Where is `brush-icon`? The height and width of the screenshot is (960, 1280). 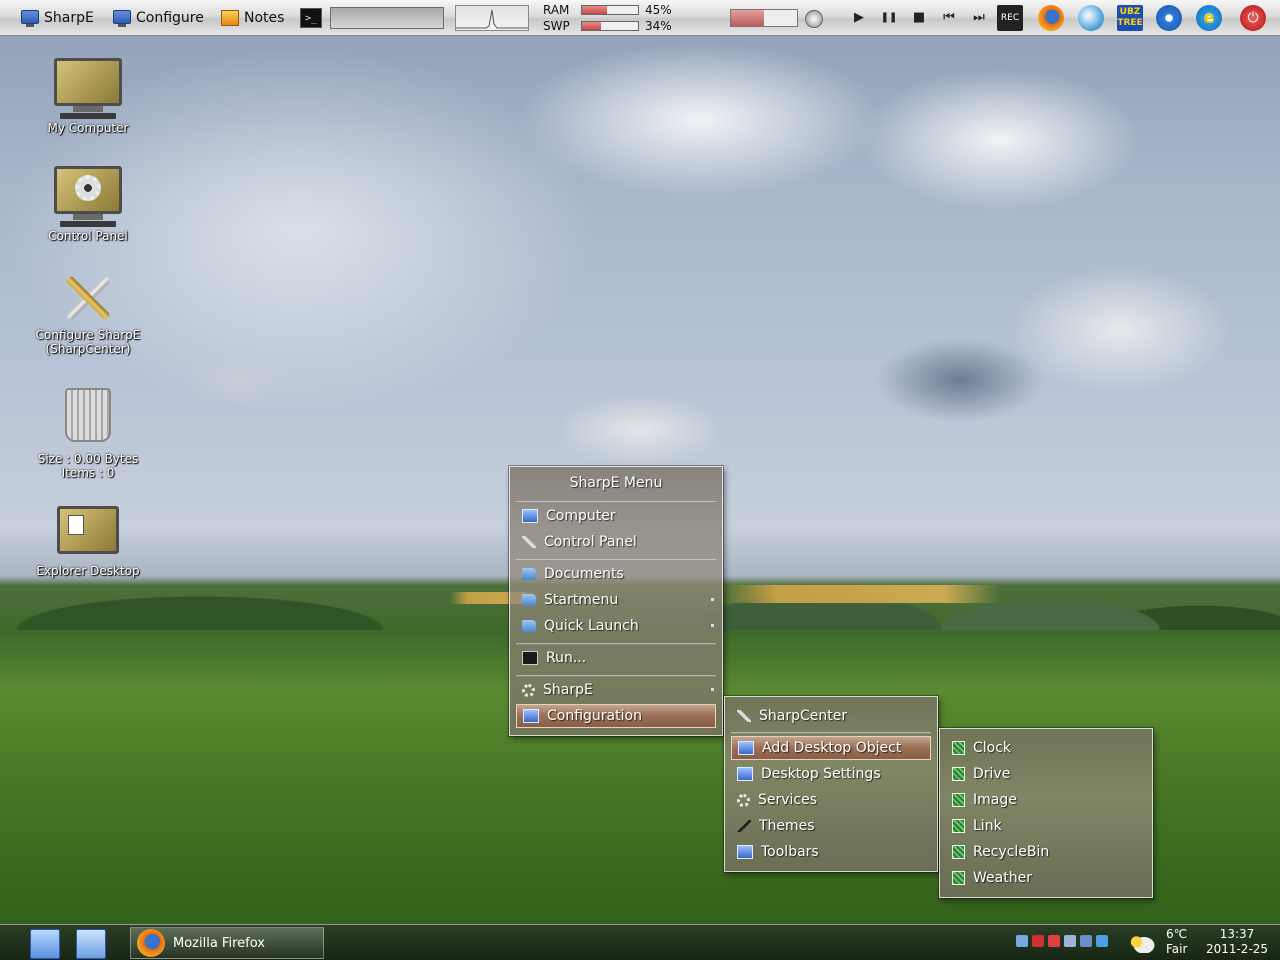 brush-icon is located at coordinates (744, 826).